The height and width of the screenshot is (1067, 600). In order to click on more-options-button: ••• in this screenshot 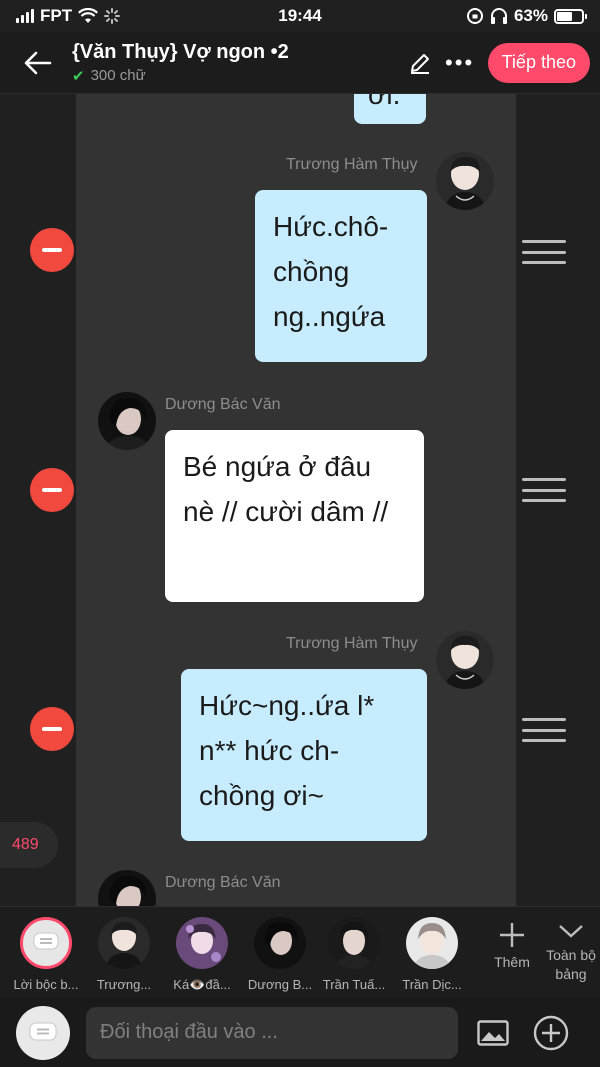, I will do `click(460, 63)`.